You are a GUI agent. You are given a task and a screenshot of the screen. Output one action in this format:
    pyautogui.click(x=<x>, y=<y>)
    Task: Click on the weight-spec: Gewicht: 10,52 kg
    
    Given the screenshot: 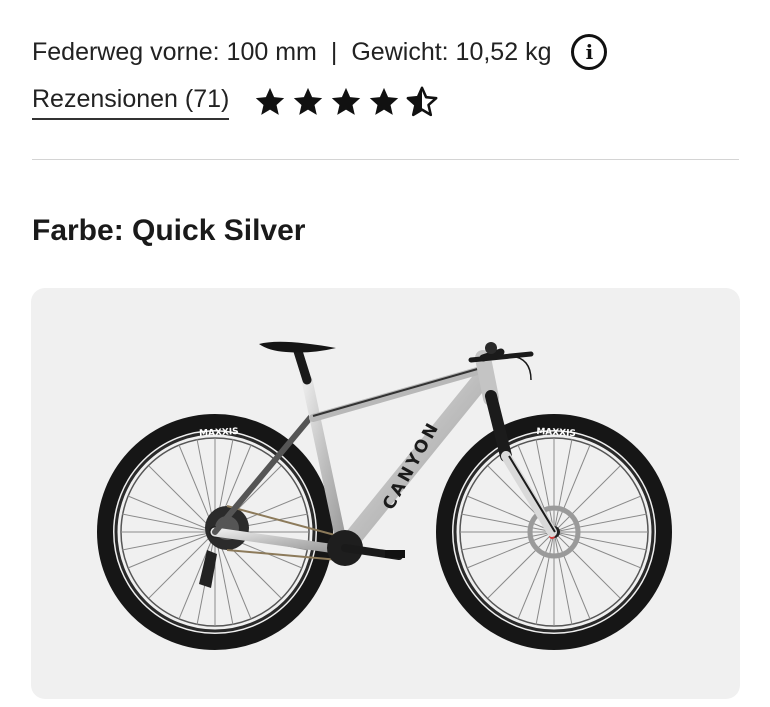 What is the action you would take?
    pyautogui.click(x=451, y=51)
    